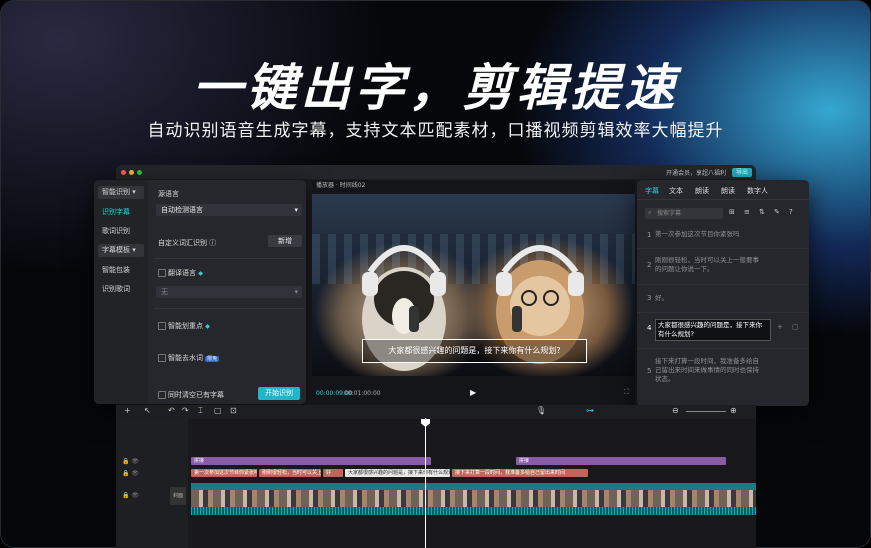 The image size is (871, 548). What do you see at coordinates (696, 172) in the screenshot?
I see `promo-text: 开通会员，享超八福利` at bounding box center [696, 172].